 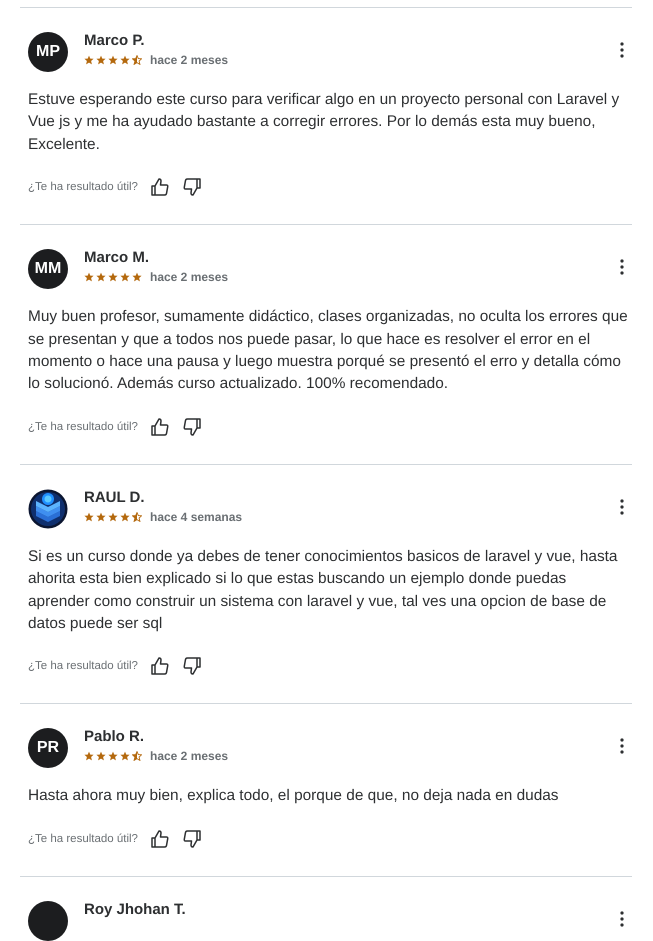 What do you see at coordinates (324, 122) in the screenshot?
I see `review-text: Estuve esperando este curso para verificar algo en un proyecto personal con Laravel y Vue js y me ha ayudado bastante a corregir errores. Por lo demás esta muy bueno, Excelente.` at bounding box center [324, 122].